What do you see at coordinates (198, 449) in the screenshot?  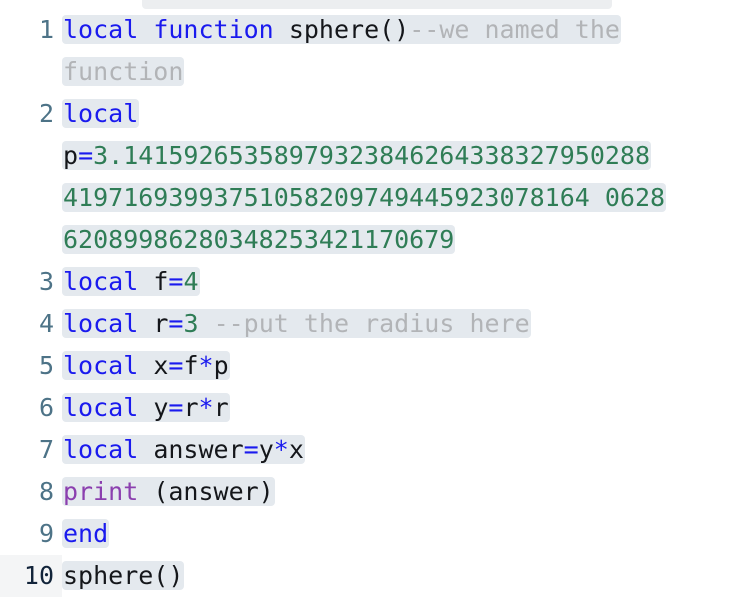 I see `code-token-id: answer` at bounding box center [198, 449].